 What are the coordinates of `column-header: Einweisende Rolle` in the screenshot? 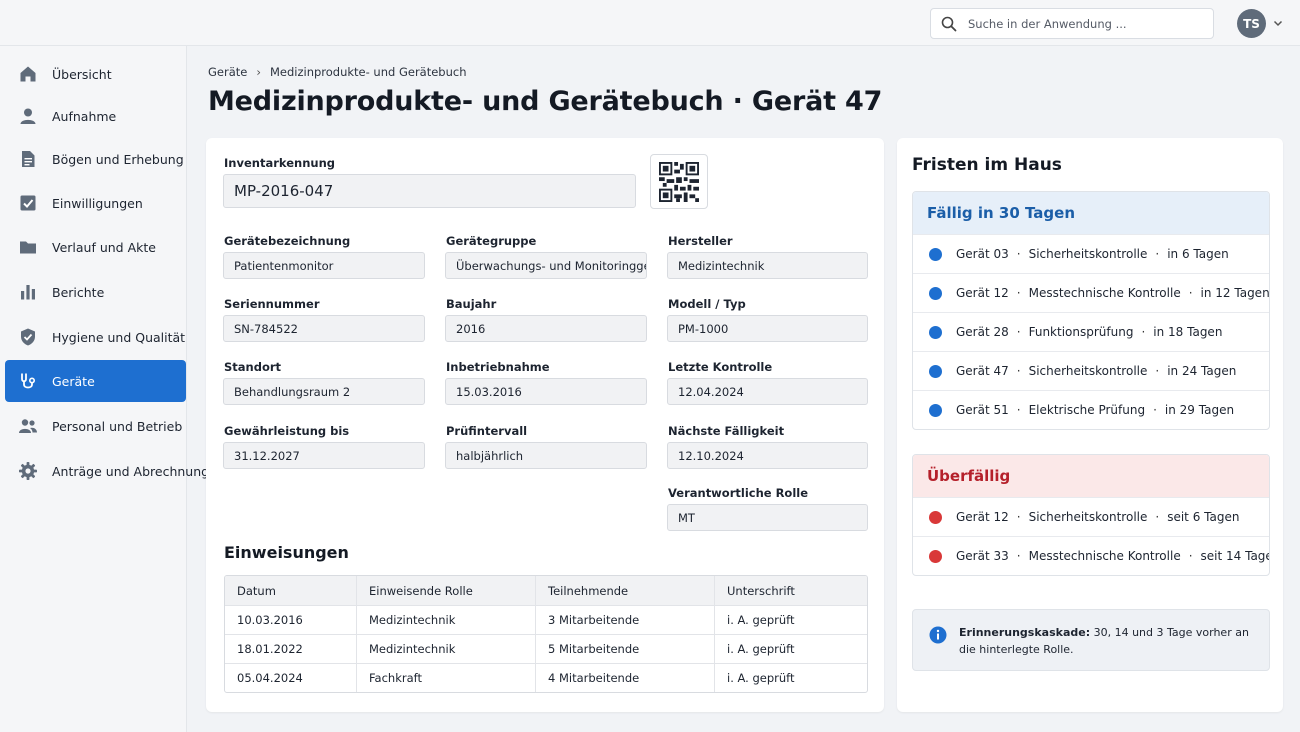 It's located at (445, 590).